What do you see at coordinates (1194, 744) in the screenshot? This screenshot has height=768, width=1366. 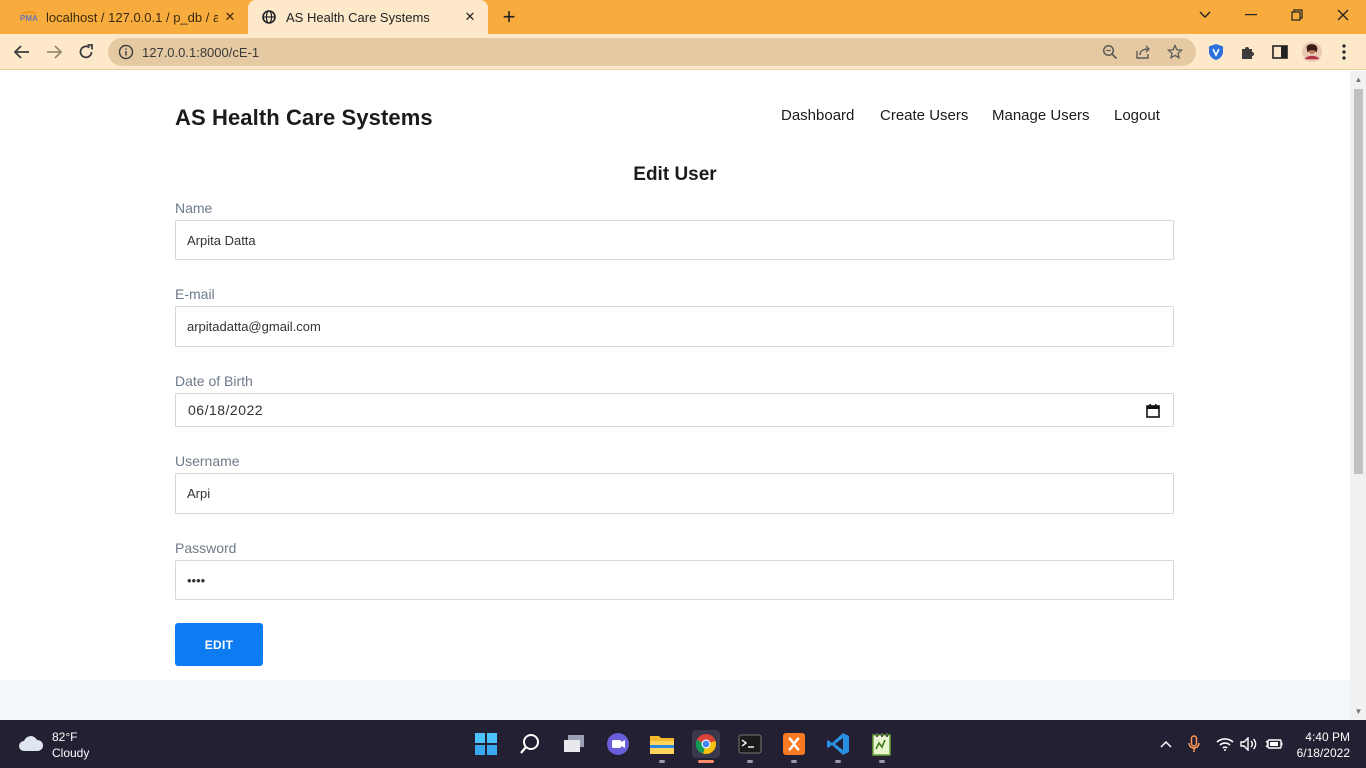 I see `microphone-icon` at bounding box center [1194, 744].